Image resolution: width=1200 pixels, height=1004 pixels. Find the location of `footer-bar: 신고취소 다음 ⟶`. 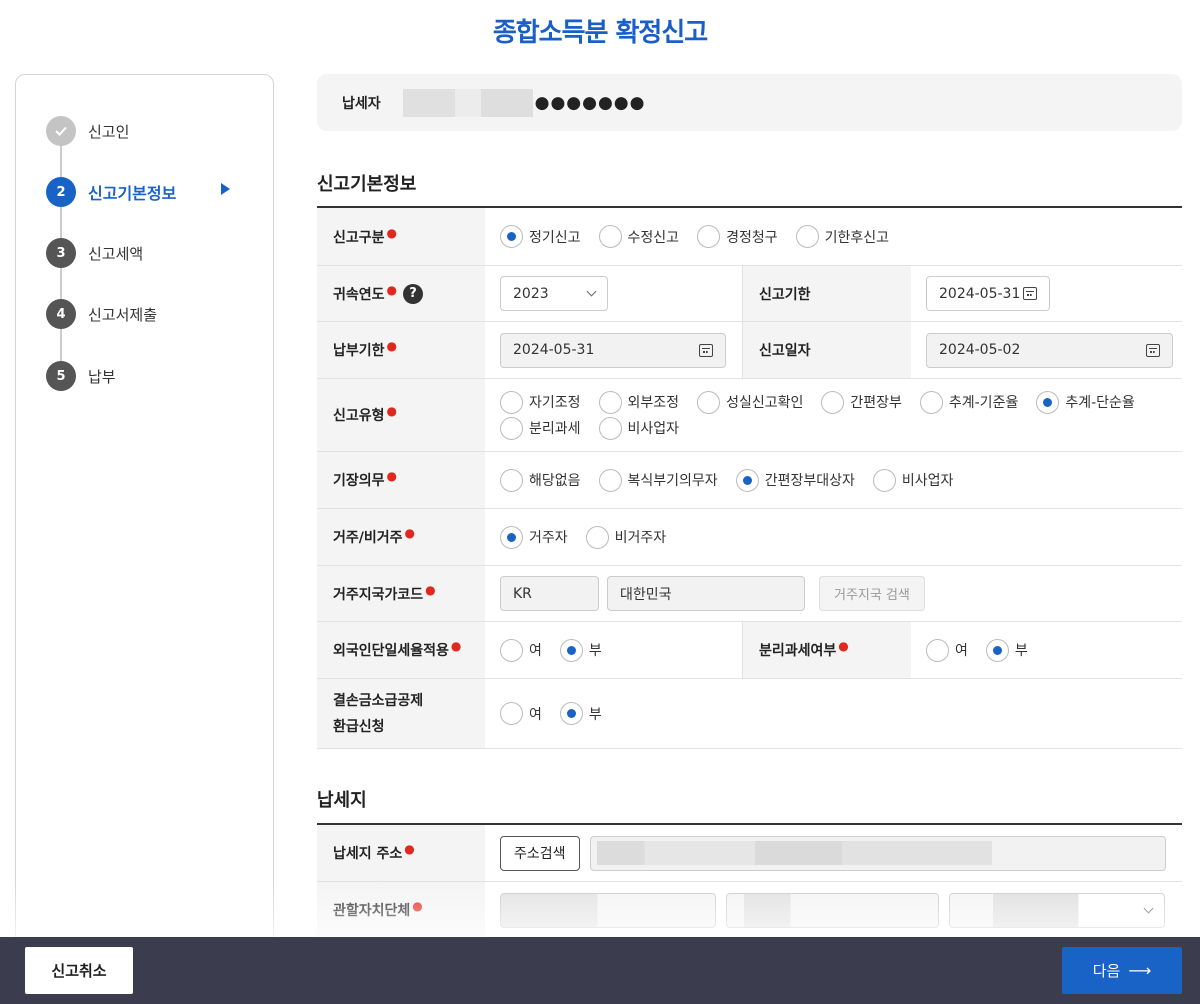

footer-bar: 신고취소 다음 ⟶ is located at coordinates (600, 970).